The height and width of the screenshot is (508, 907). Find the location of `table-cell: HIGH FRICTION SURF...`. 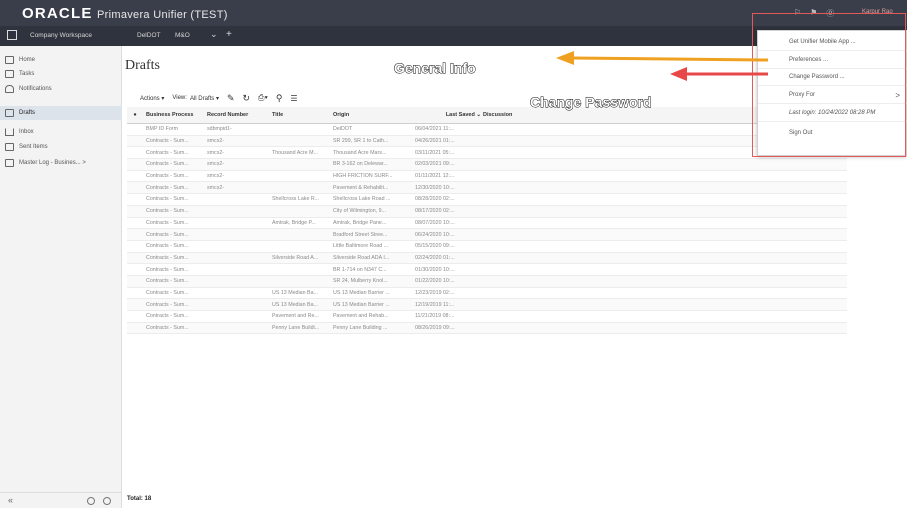

table-cell: HIGH FRICTION SURF... is located at coordinates (363, 176).